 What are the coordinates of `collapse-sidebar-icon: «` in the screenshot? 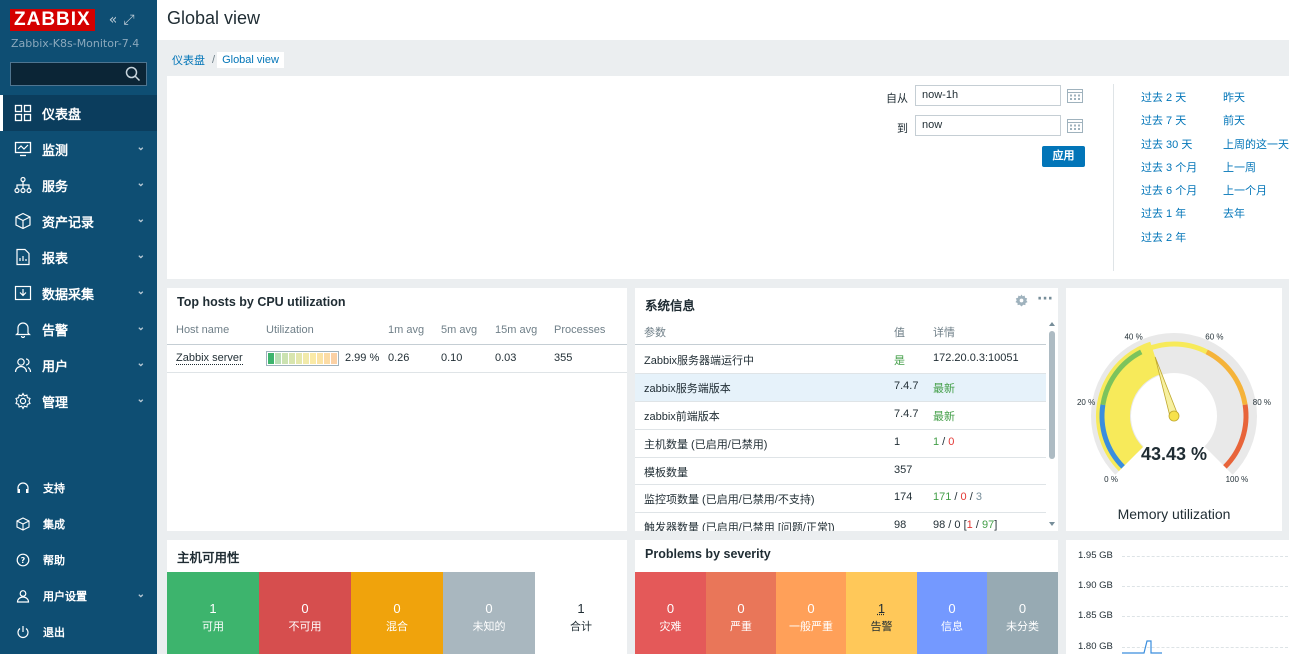 It's located at (115, 20).